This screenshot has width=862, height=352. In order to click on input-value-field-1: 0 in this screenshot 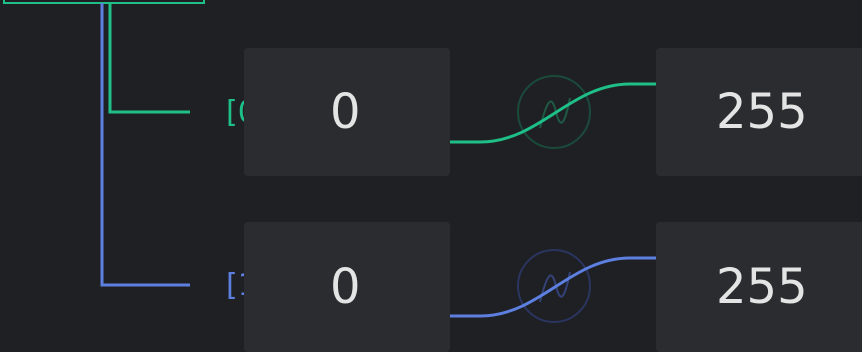, I will do `click(347, 287)`.